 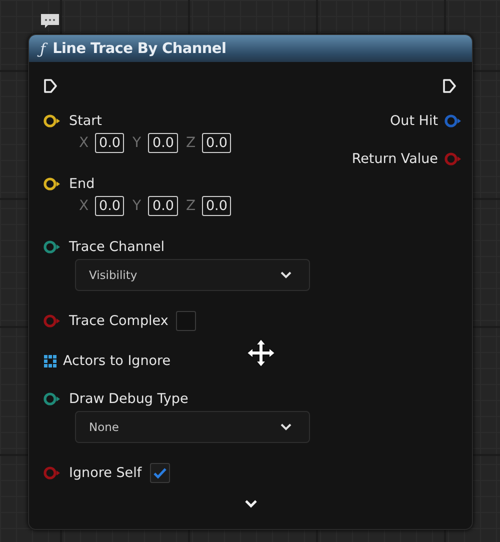 I want to click on pin-label: Trace Complex, so click(x=118, y=321).